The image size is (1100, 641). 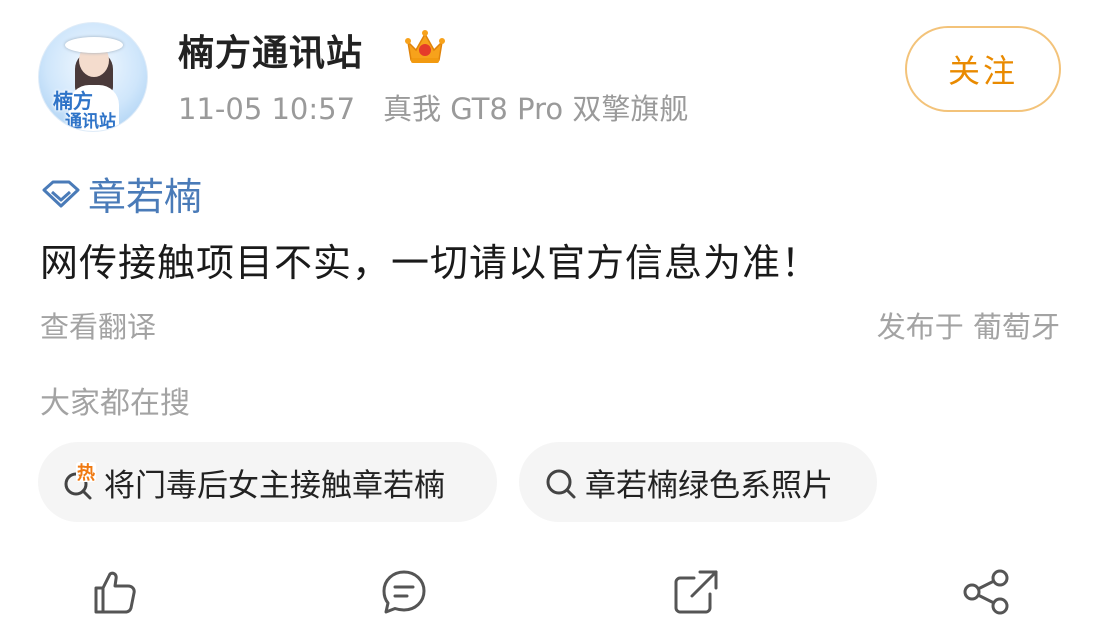 What do you see at coordinates (968, 327) in the screenshot?
I see `post-location: 发布于 葡萄牙` at bounding box center [968, 327].